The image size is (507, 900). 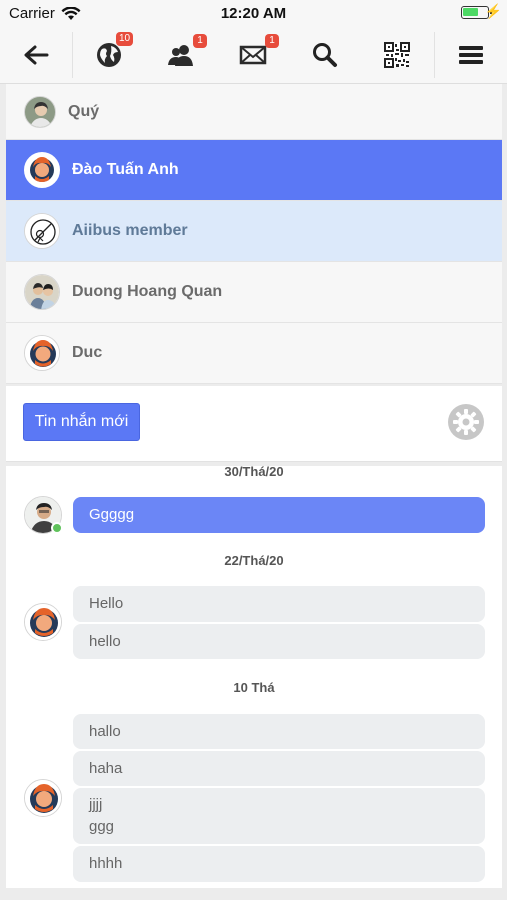 What do you see at coordinates (112, 514) in the screenshot?
I see `message-text: Ggggg` at bounding box center [112, 514].